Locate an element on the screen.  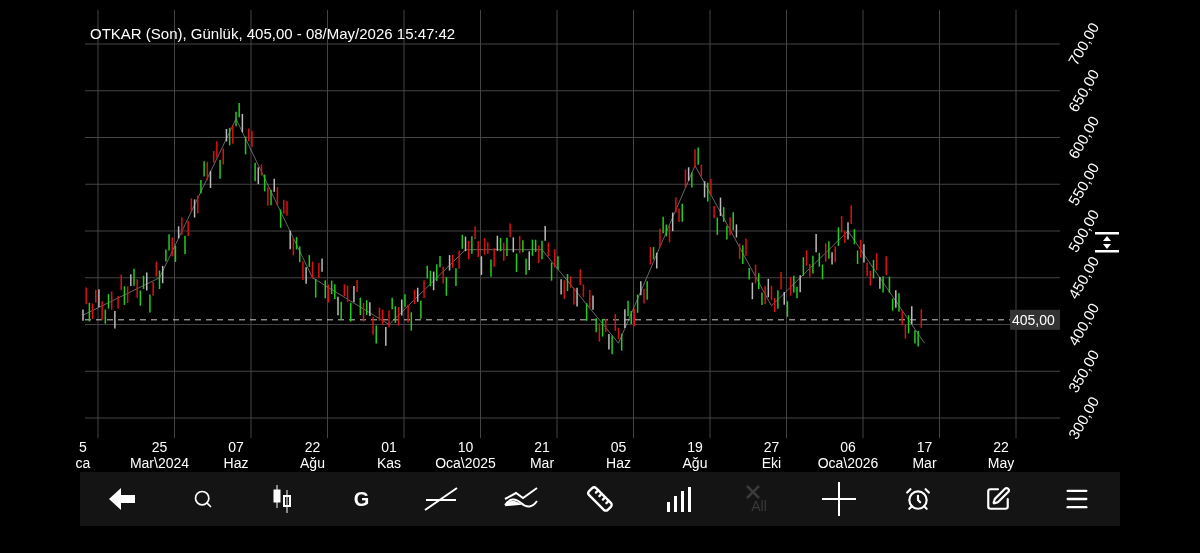
x-axis-month: Kas is located at coordinates (389, 463).